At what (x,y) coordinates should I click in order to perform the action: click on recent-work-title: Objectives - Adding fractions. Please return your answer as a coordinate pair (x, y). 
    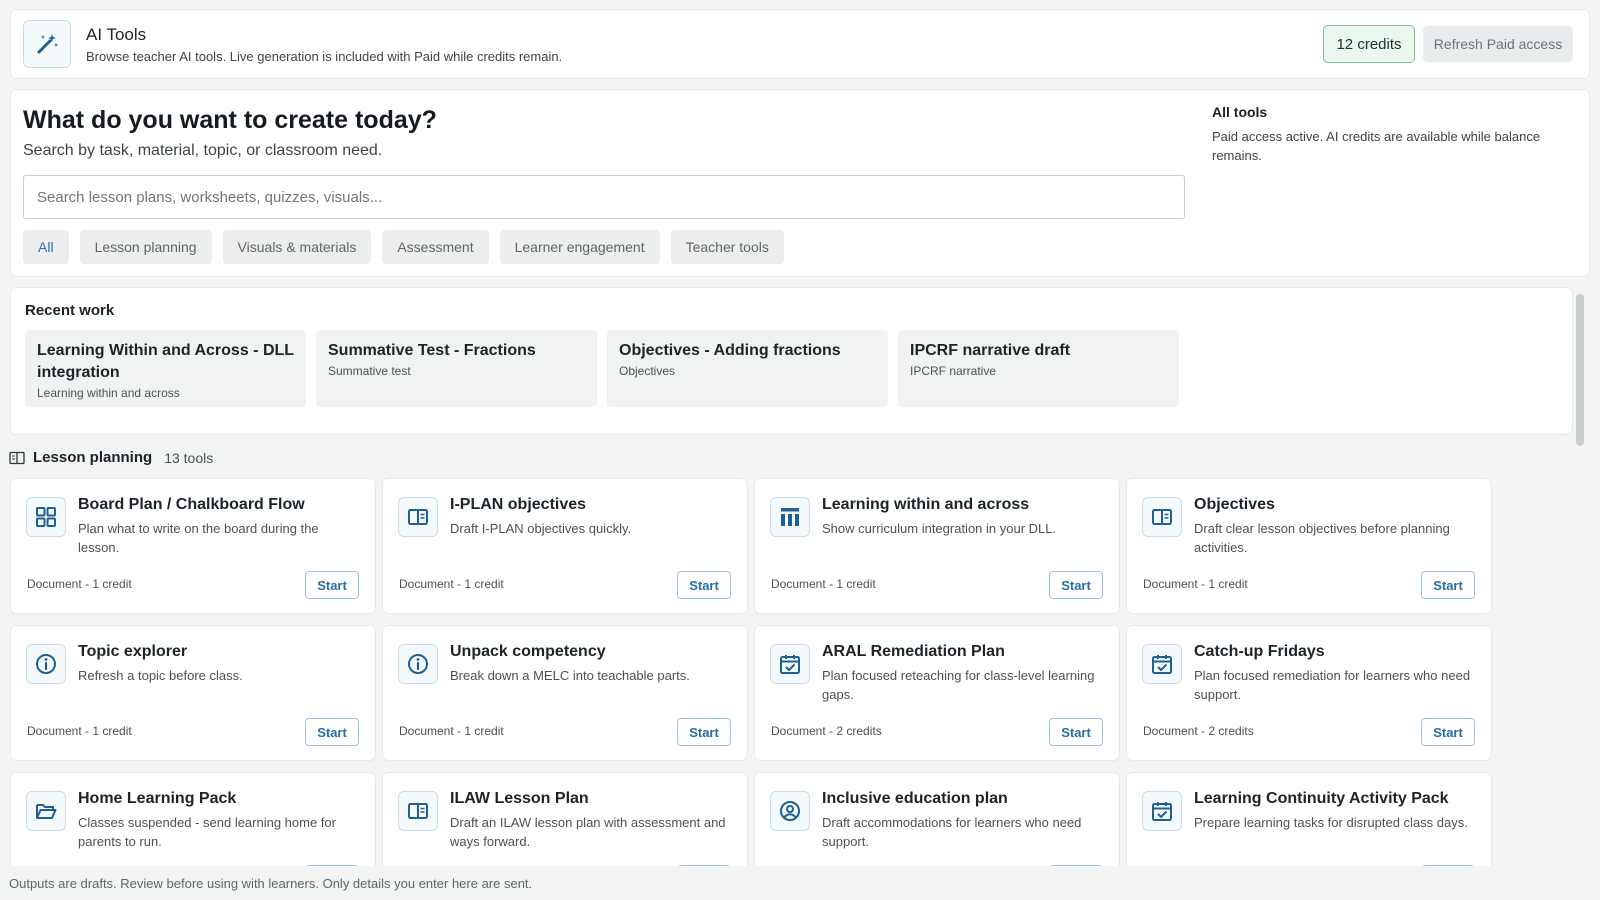
    Looking at the image, I should click on (730, 350).